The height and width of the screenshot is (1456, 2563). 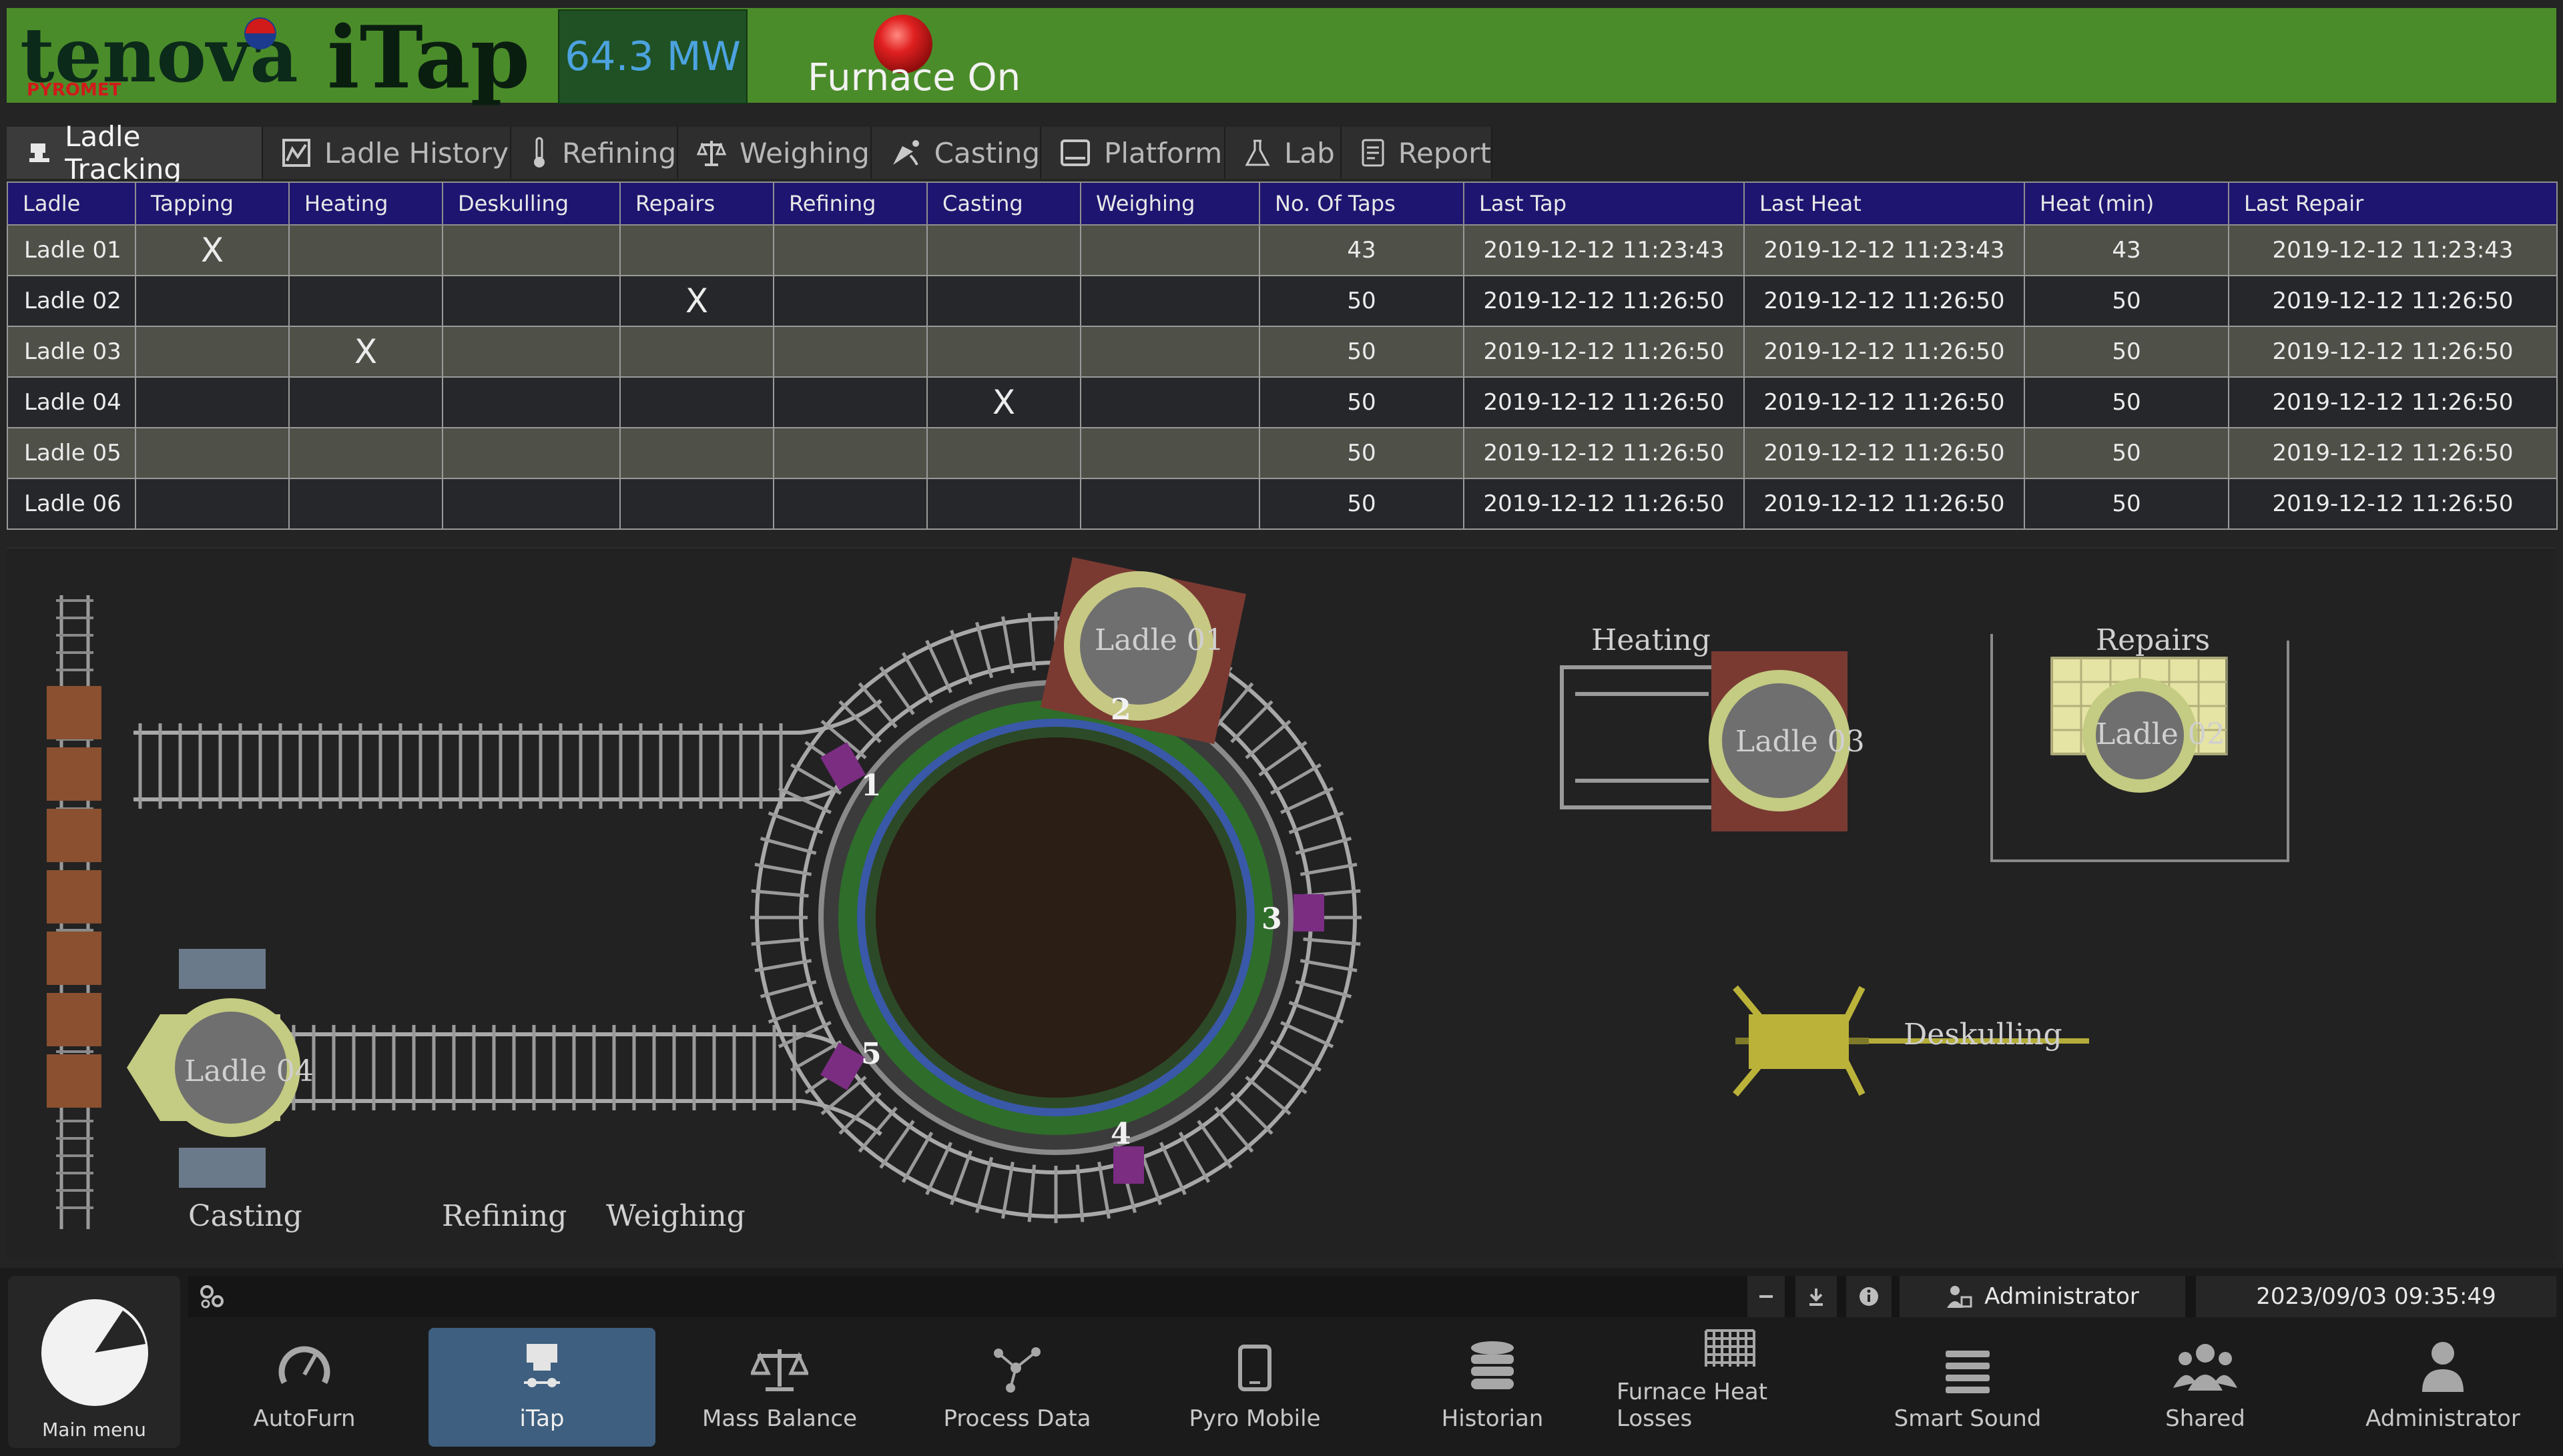 I want to click on tab-platform: Platform, so click(x=1133, y=153).